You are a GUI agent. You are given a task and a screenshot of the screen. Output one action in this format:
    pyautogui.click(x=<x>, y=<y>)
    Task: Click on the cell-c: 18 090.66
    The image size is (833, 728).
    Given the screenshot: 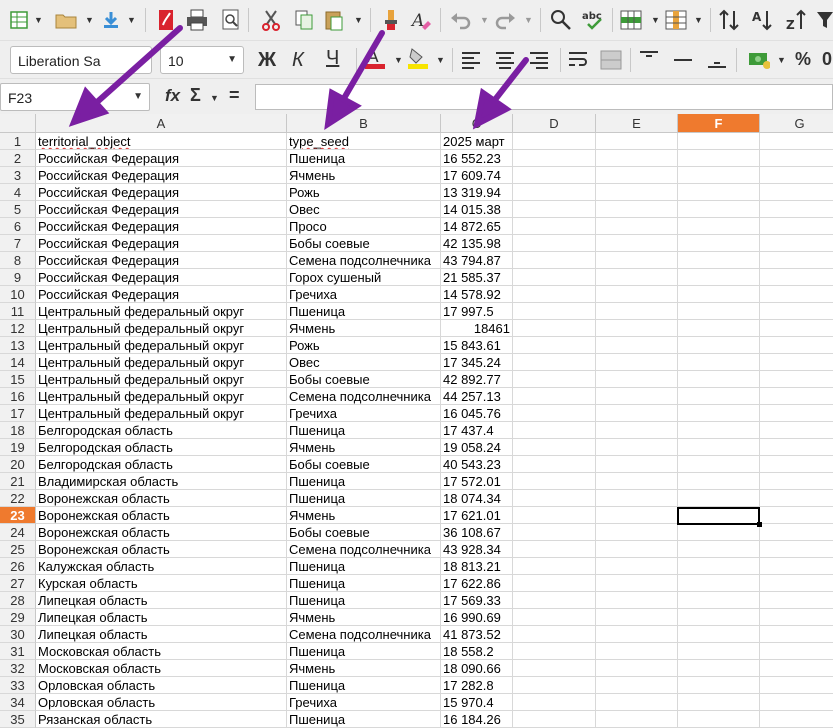 What is the action you would take?
    pyautogui.click(x=477, y=668)
    